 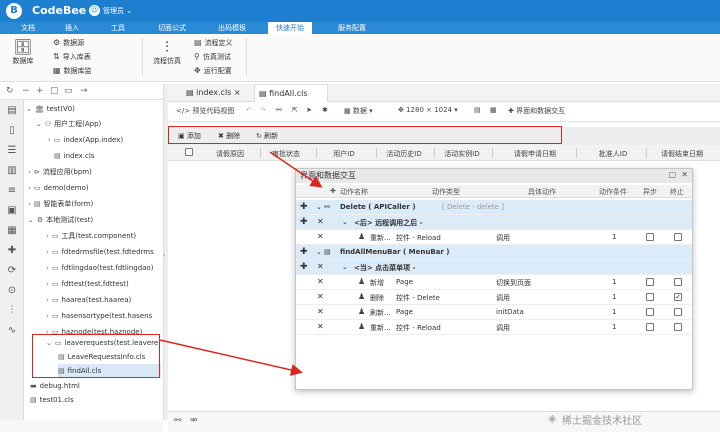 I want to click on grid-toggle-icon: ▦, so click(x=493, y=110).